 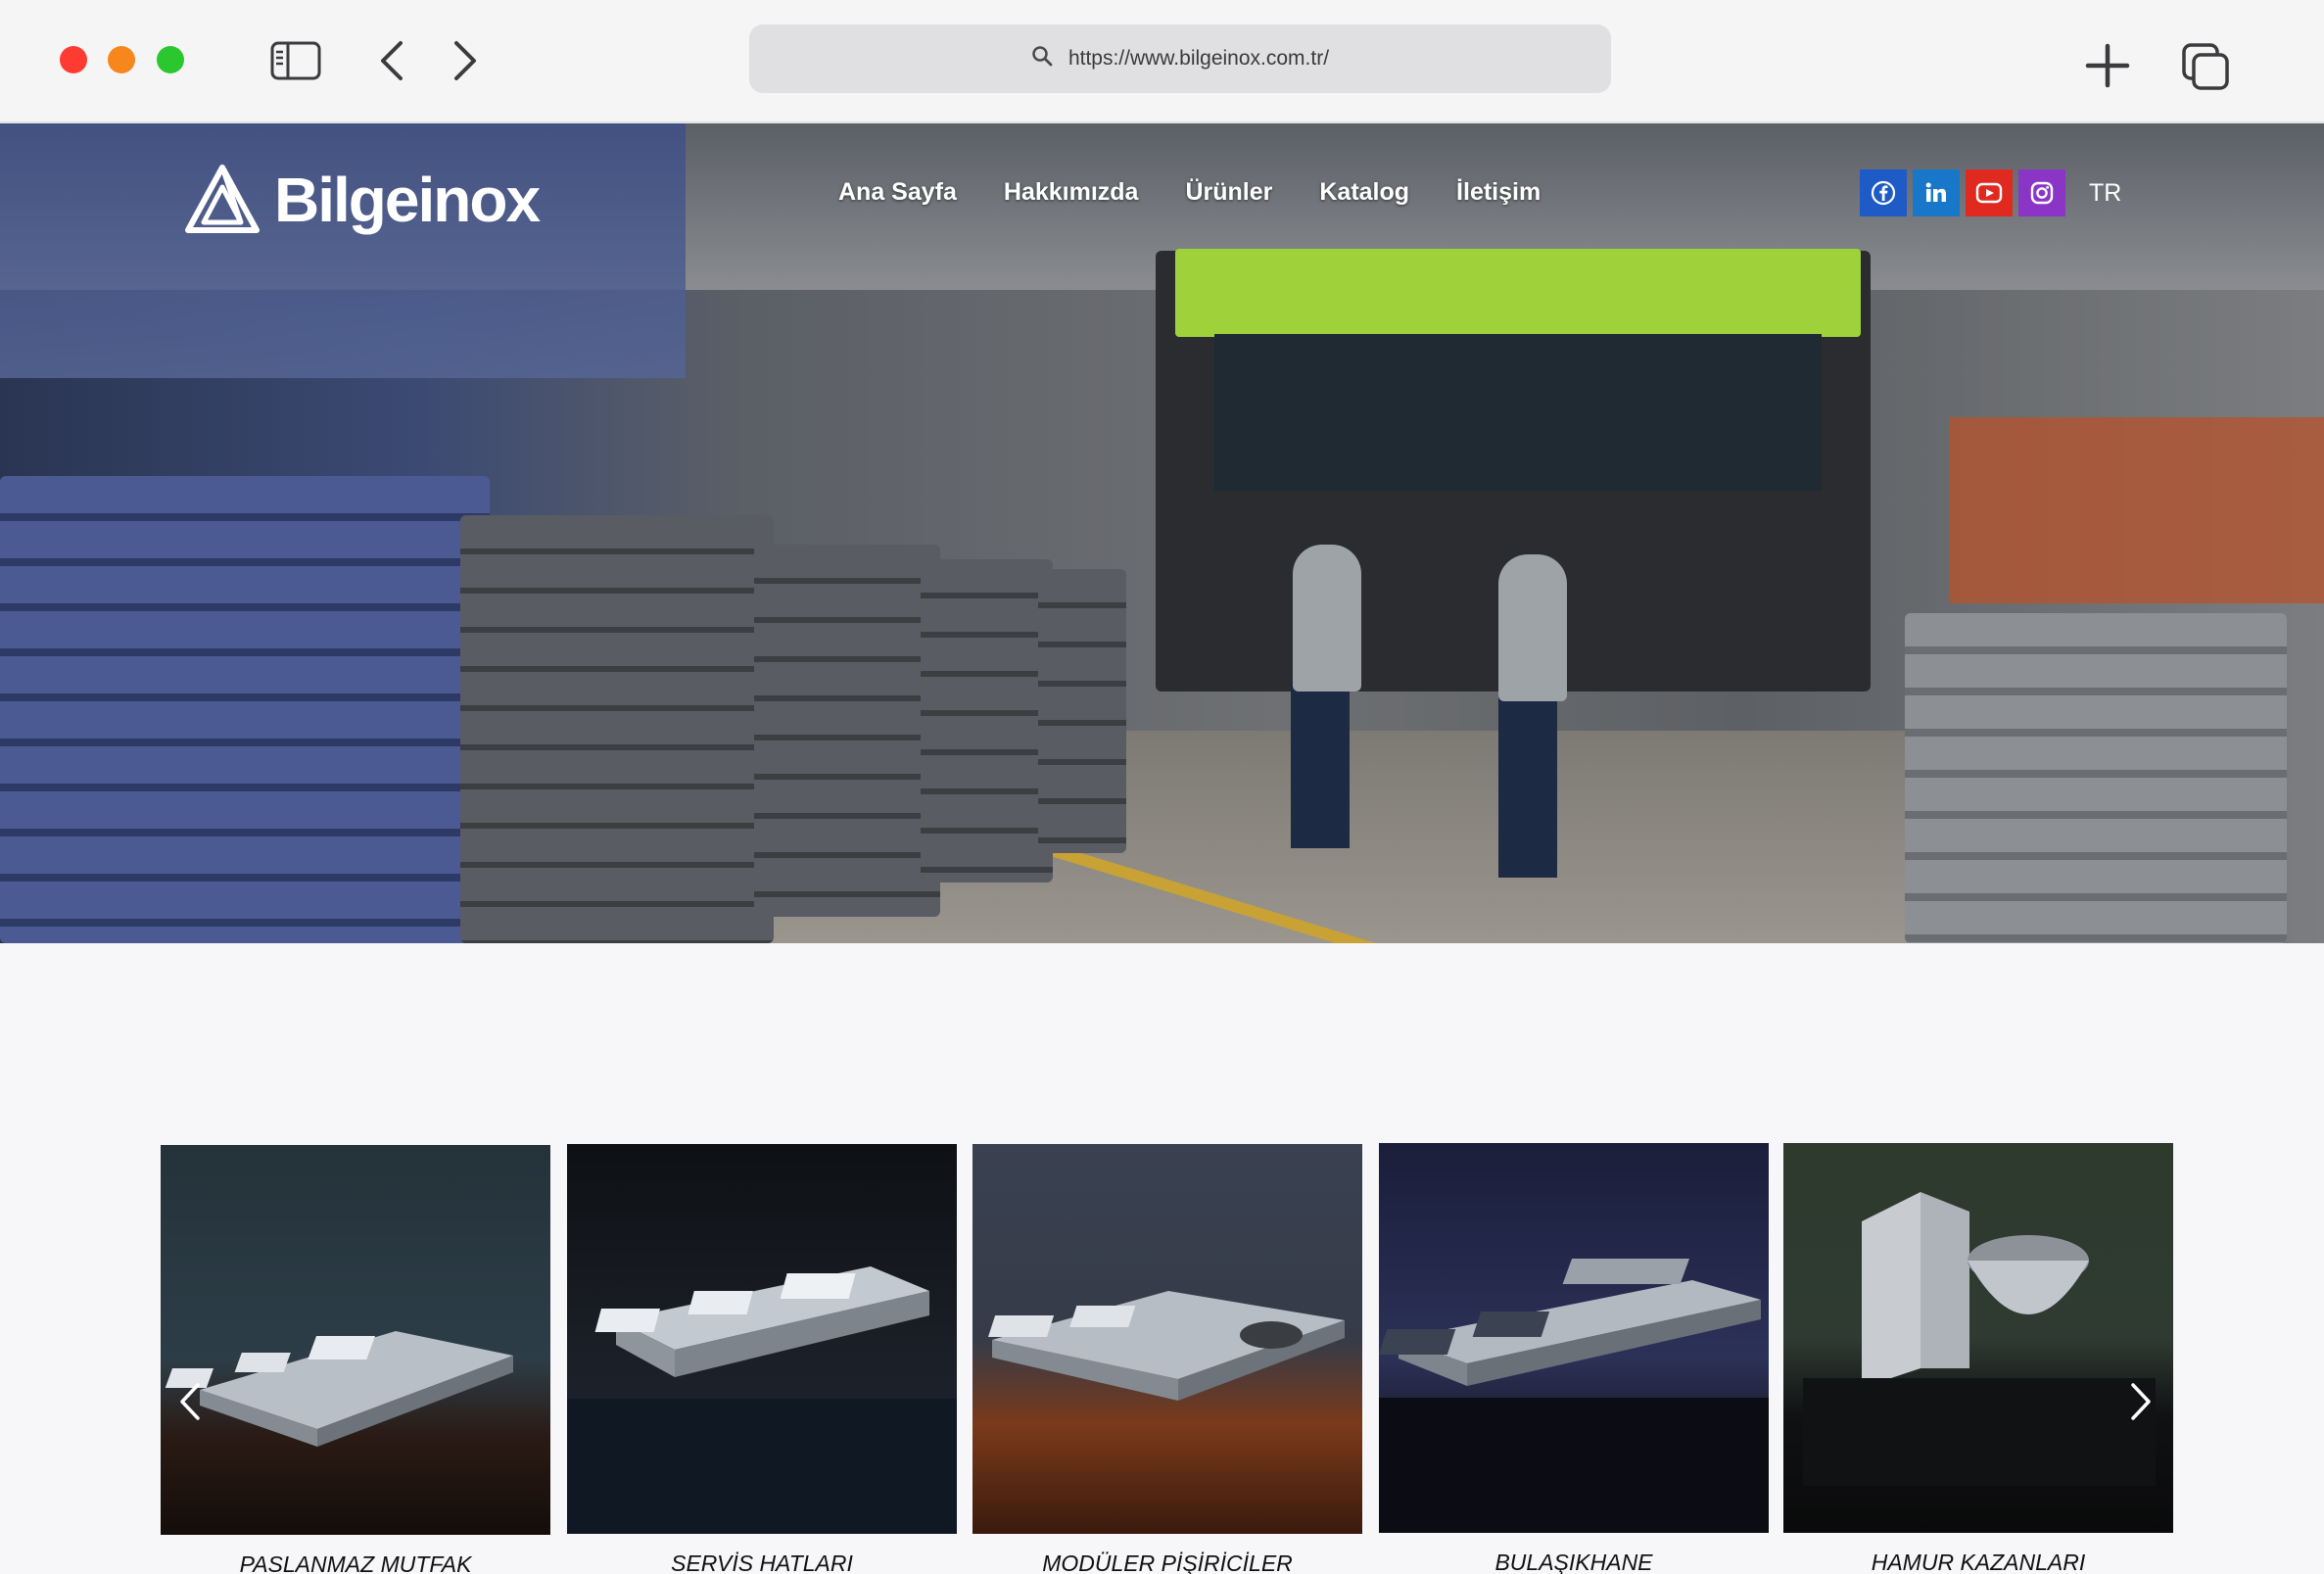 I want to click on hero-photo-machine-panel, so click(x=1518, y=413).